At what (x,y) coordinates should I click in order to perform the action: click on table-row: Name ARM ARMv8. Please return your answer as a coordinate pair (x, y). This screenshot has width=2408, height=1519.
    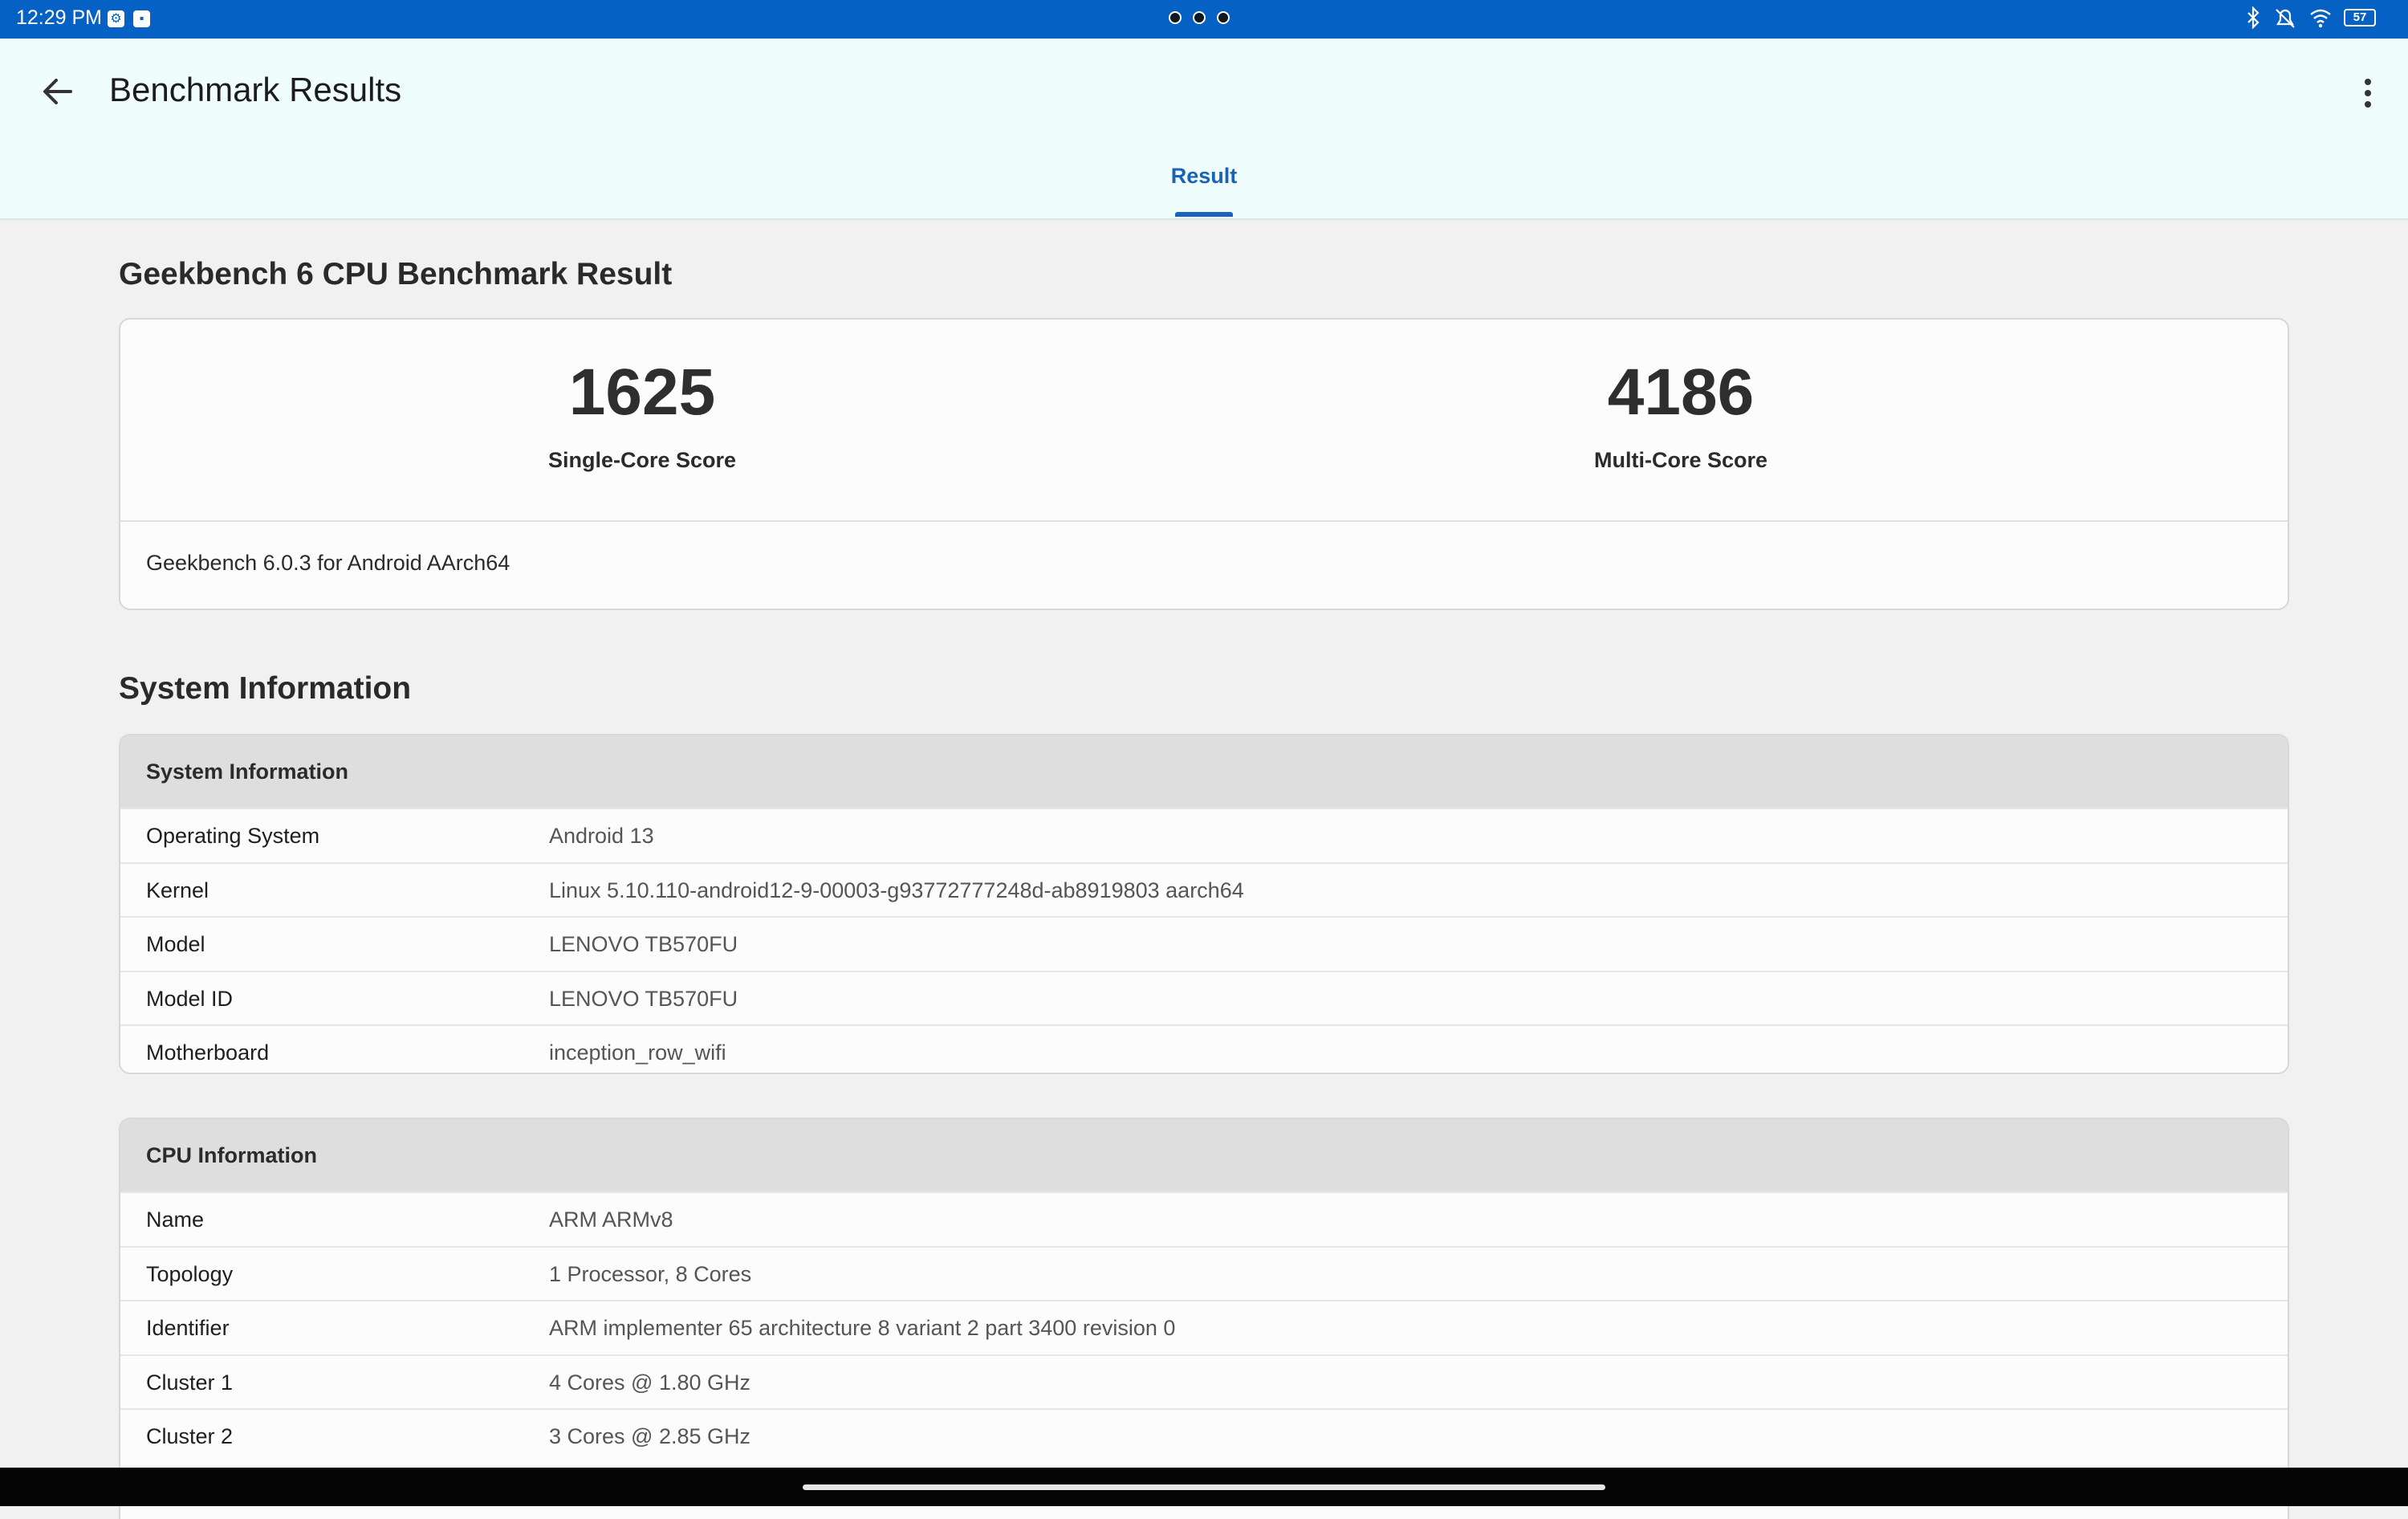
    Looking at the image, I should click on (1204, 1218).